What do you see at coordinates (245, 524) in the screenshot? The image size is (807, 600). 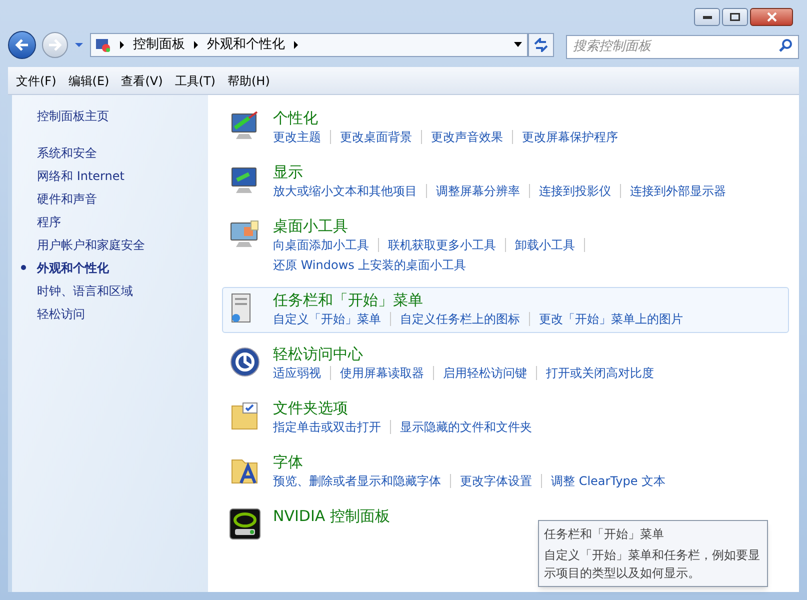 I see `graphics-card-icon` at bounding box center [245, 524].